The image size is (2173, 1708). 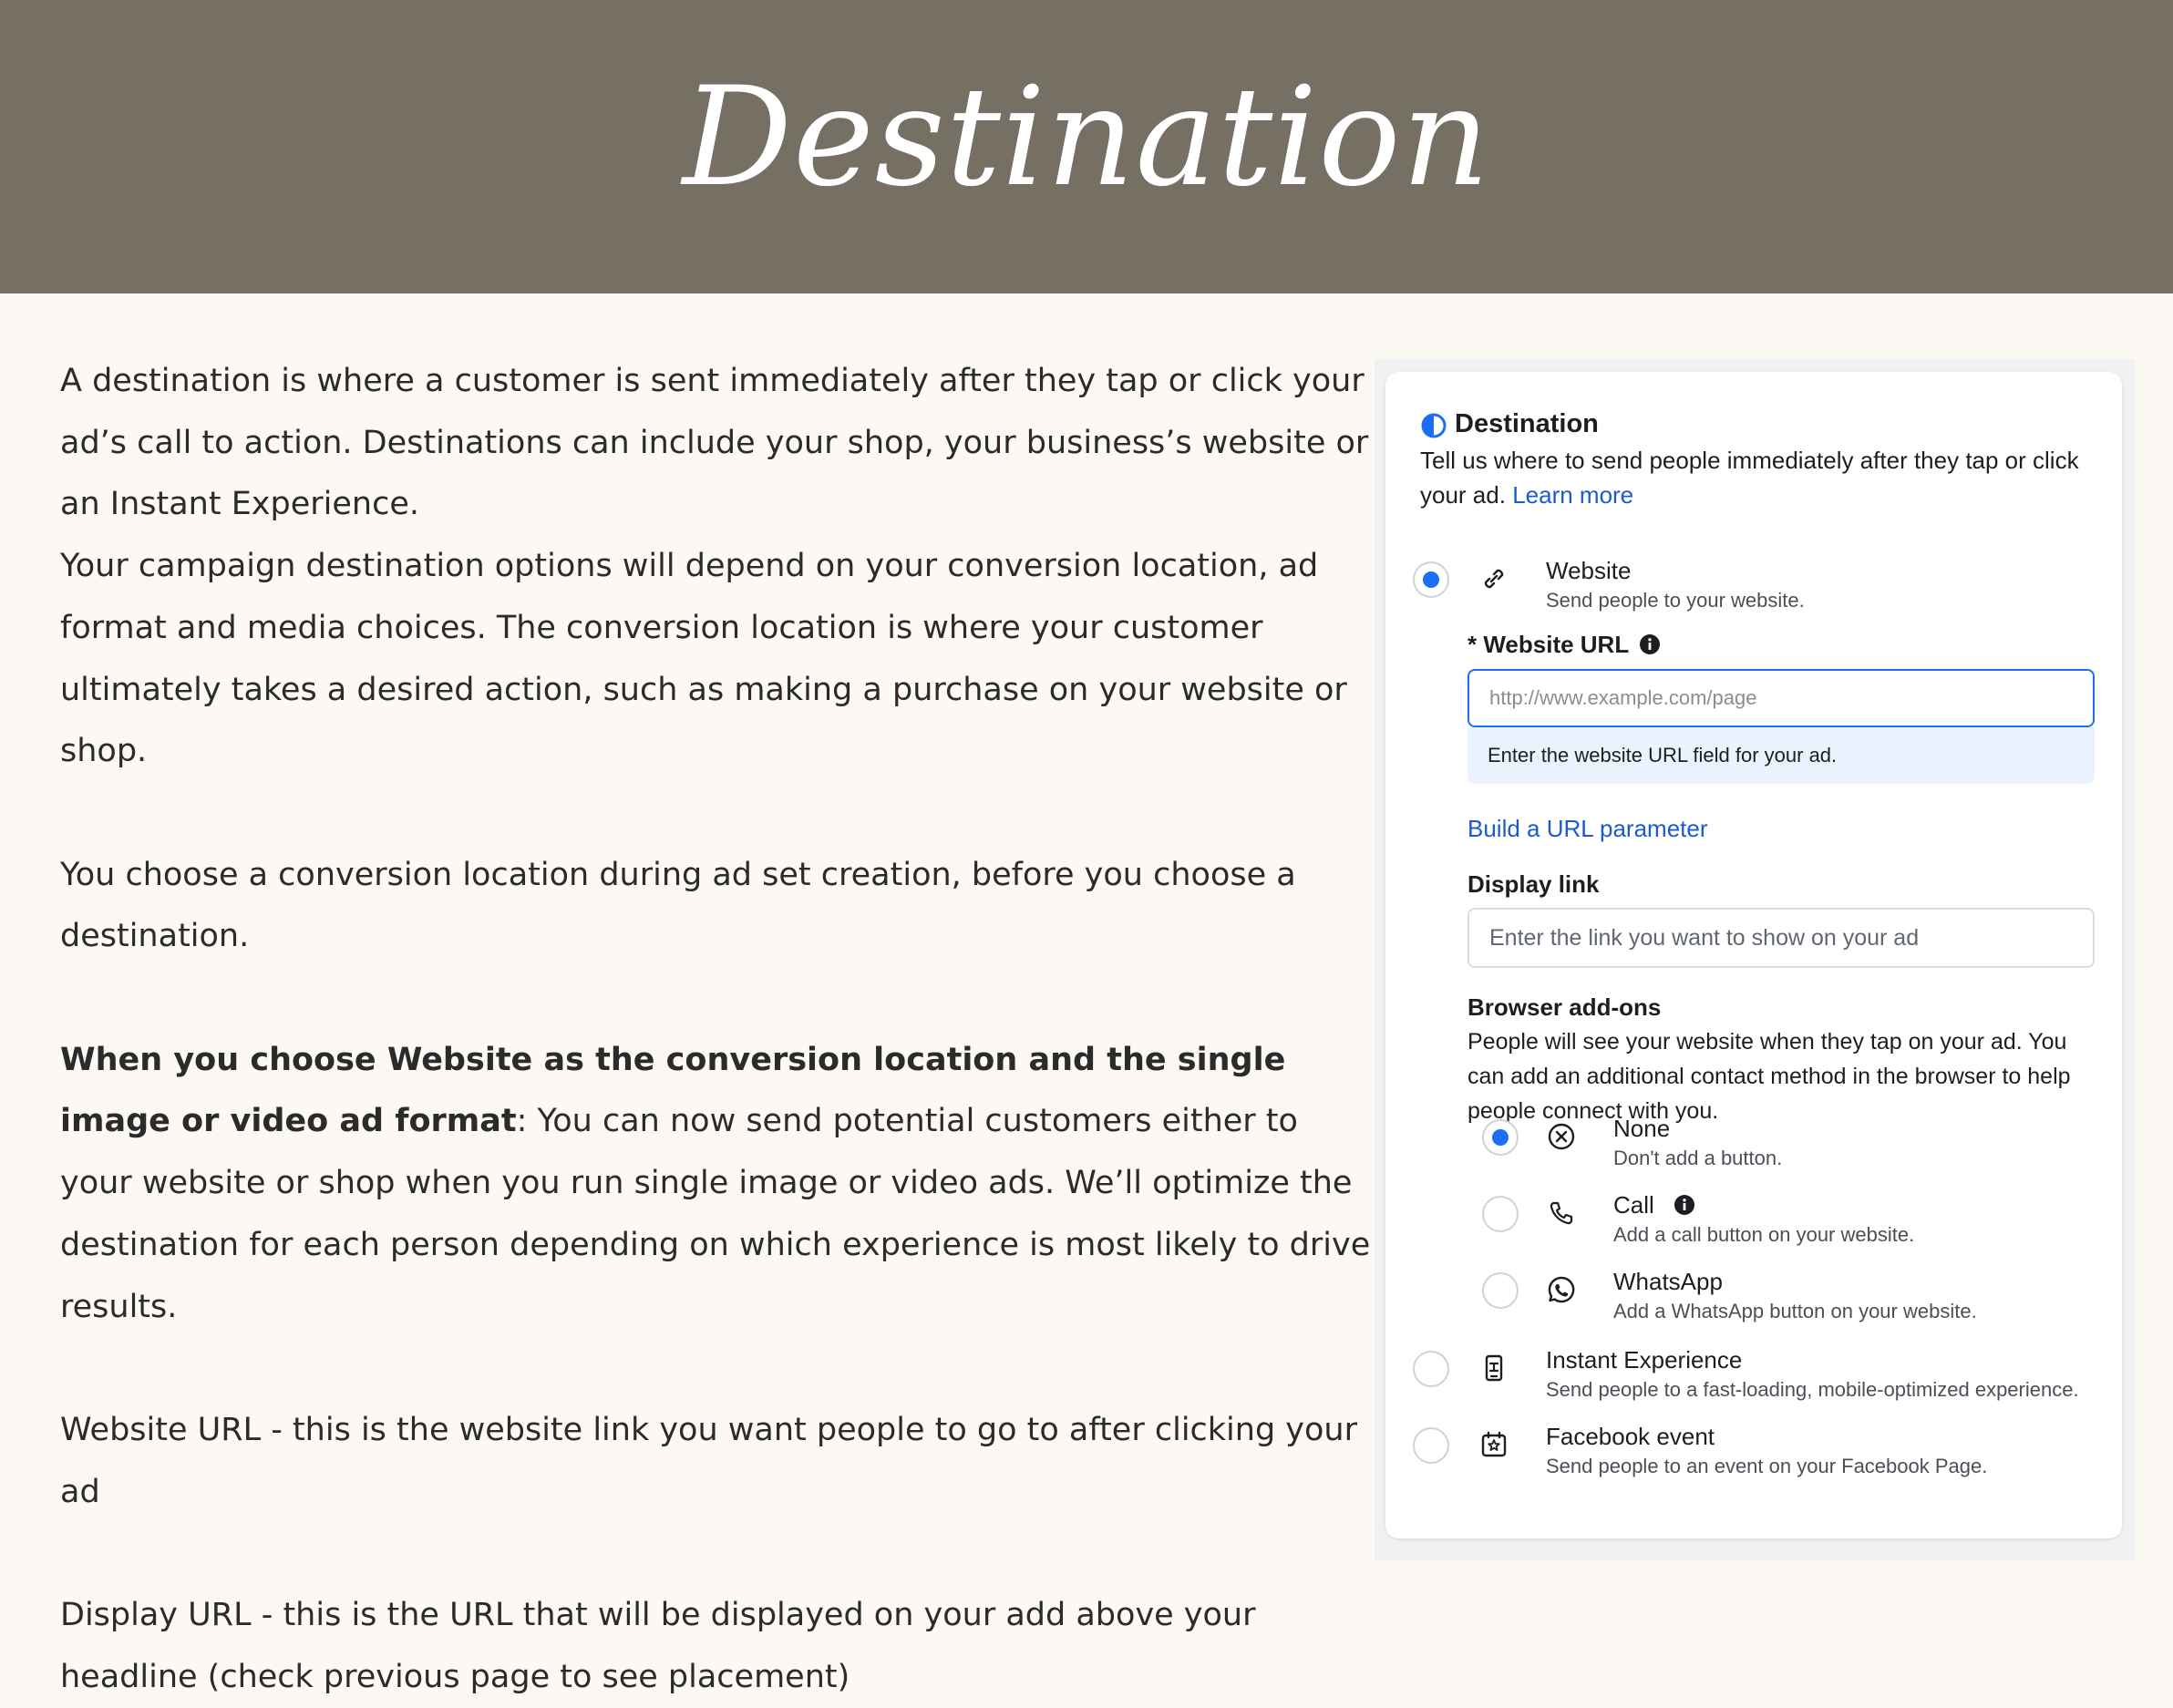 I want to click on none-option-label: None, so click(x=1642, y=1128).